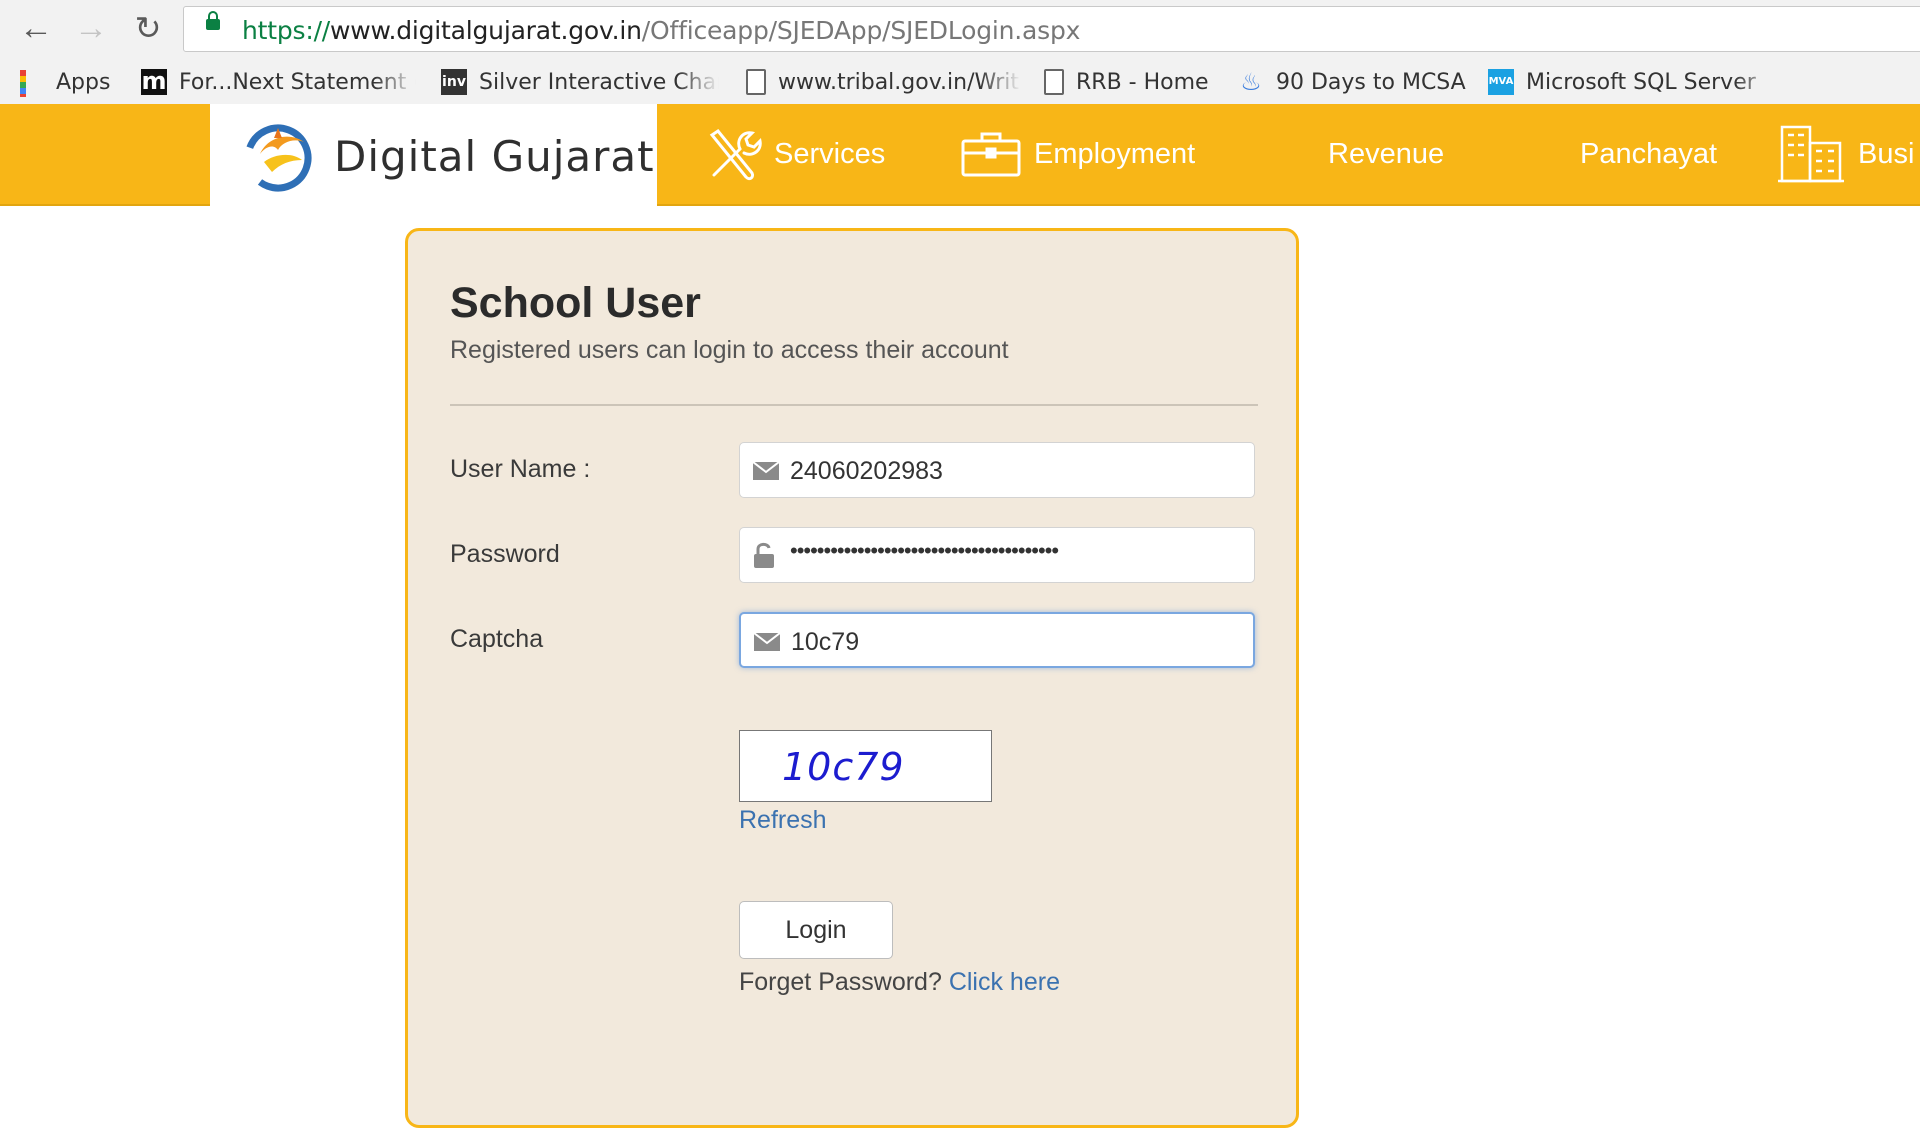 The image size is (1920, 1128). I want to click on bookmark-label: www.tribal.gov.in/Writ, so click(899, 82).